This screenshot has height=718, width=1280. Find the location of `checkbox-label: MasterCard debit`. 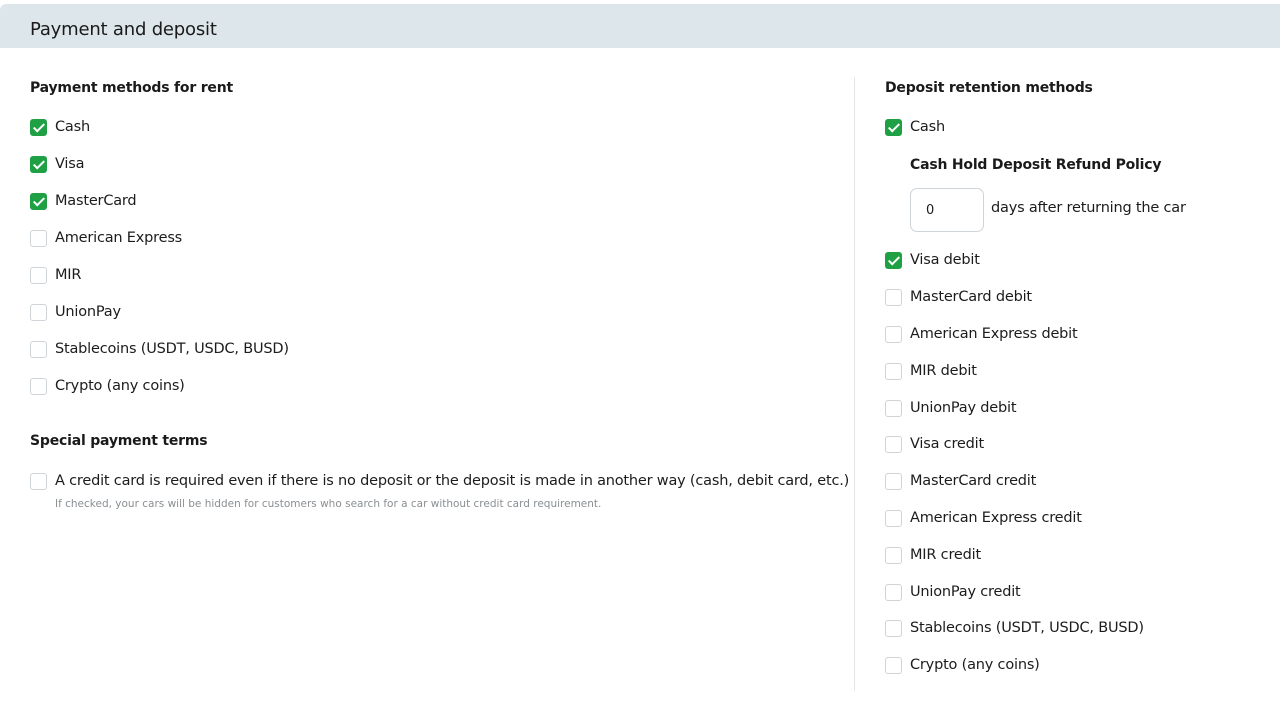

checkbox-label: MasterCard debit is located at coordinates (971, 297).